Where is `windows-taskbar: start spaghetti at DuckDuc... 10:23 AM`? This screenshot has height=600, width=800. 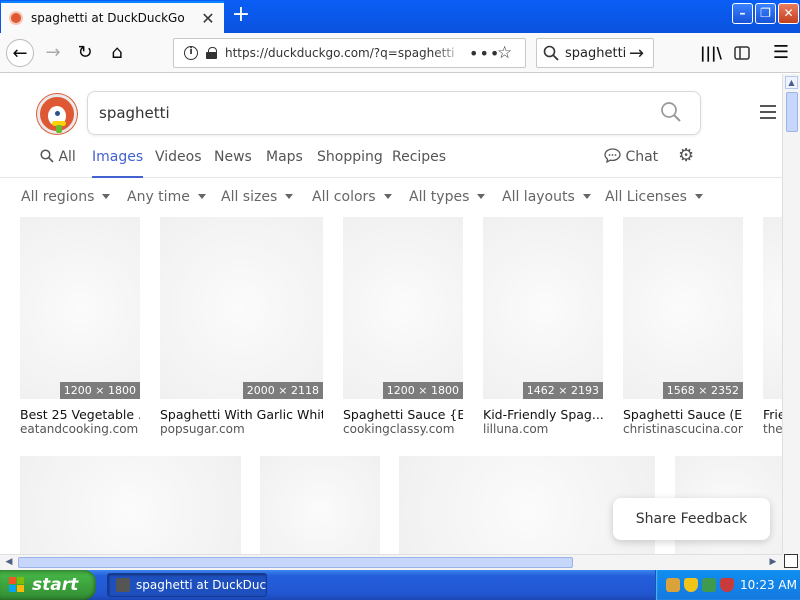
windows-taskbar: start spaghetti at DuckDuc... 10:23 AM is located at coordinates (400, 585).